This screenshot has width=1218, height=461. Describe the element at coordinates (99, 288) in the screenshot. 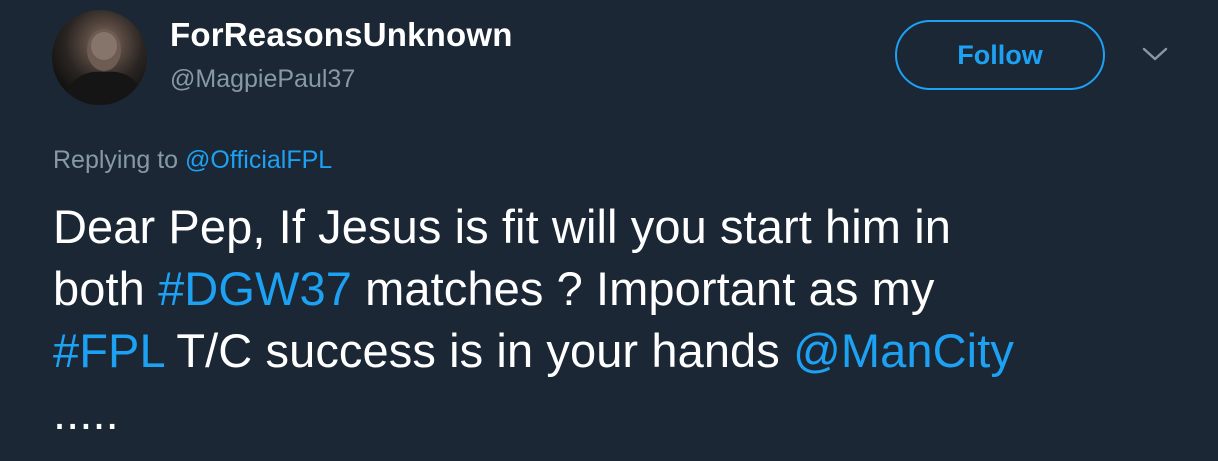

I see `tweet-text-segment: both` at that location.